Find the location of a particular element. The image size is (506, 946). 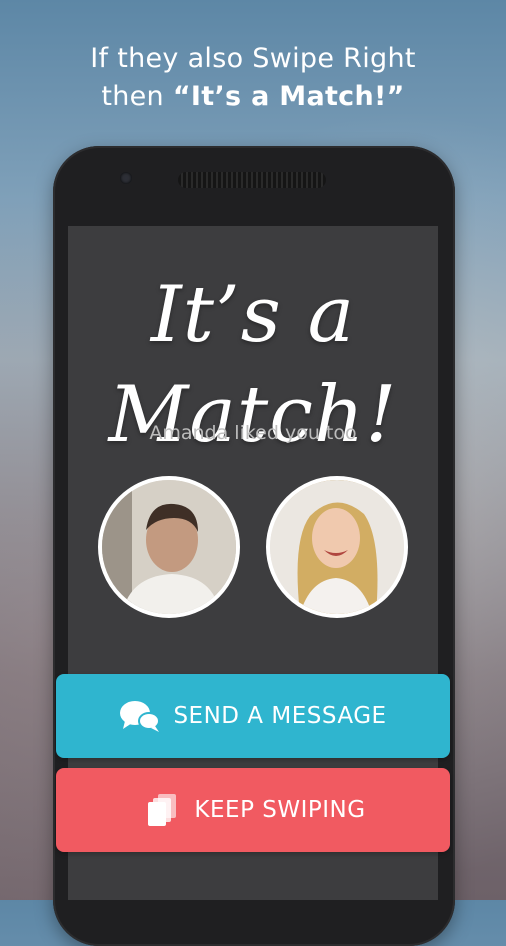

headline-line-2-emphasis: “It’s a Match!” is located at coordinates (288, 96).